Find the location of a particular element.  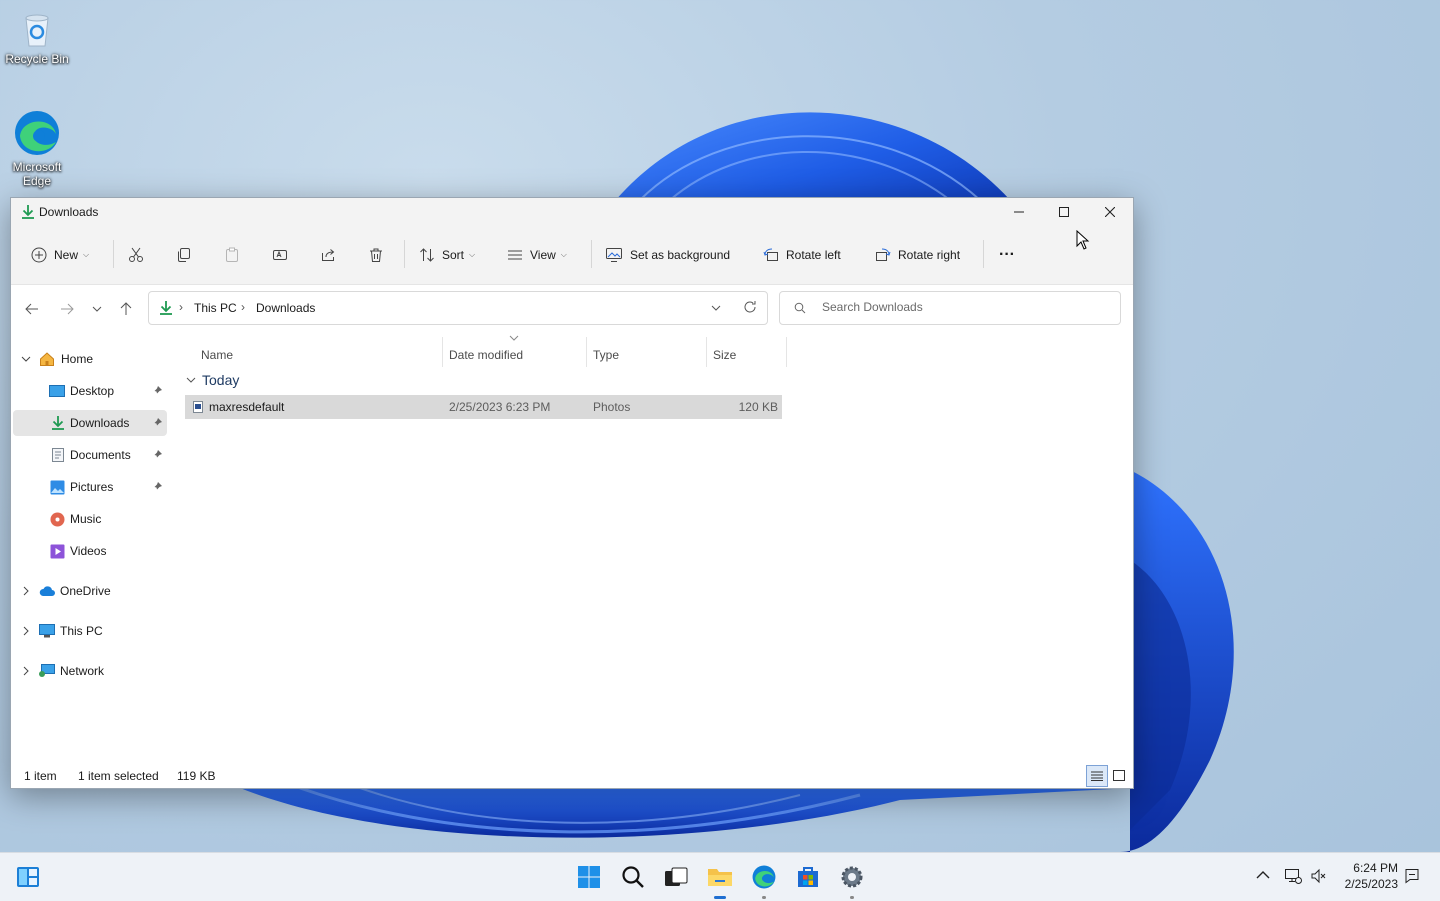

back-button is located at coordinates (32, 309).